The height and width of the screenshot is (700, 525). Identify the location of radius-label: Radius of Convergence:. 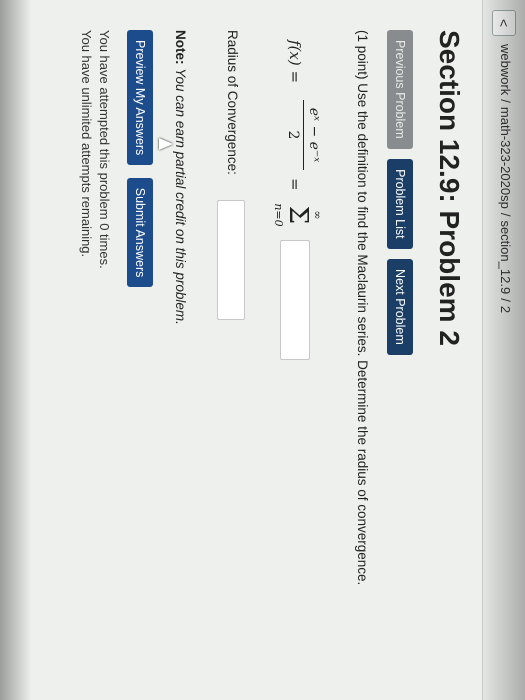
(232, 102).